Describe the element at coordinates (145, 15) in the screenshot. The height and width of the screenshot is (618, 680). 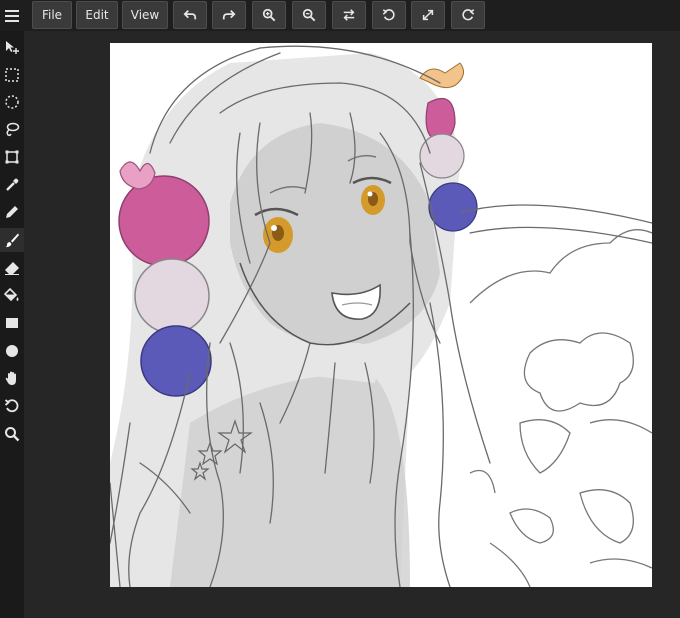
I see `view-menu-button: View` at that location.